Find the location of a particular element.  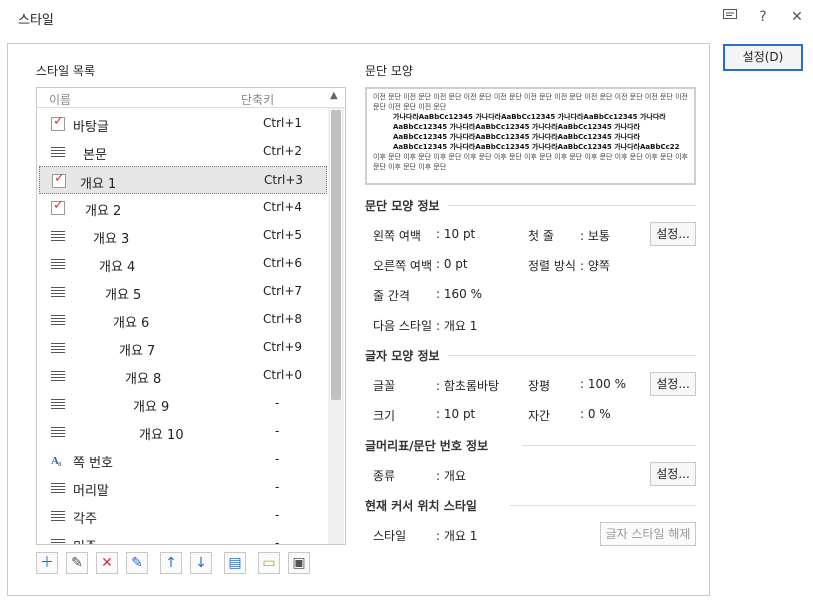

move-down-button: ↓ is located at coordinates (201, 563).